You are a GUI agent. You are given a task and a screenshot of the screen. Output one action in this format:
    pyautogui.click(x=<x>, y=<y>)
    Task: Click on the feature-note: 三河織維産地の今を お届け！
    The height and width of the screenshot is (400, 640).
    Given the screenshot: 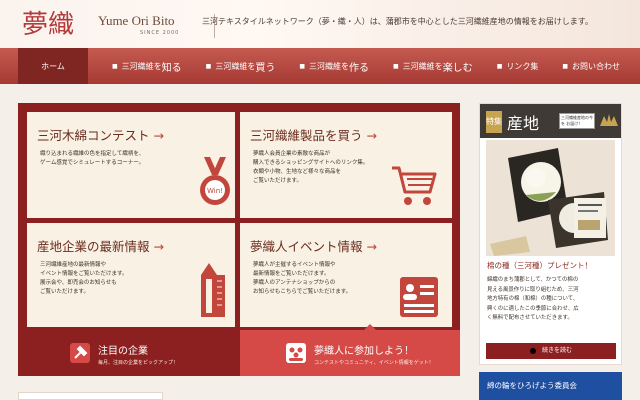 What is the action you would take?
    pyautogui.click(x=577, y=121)
    